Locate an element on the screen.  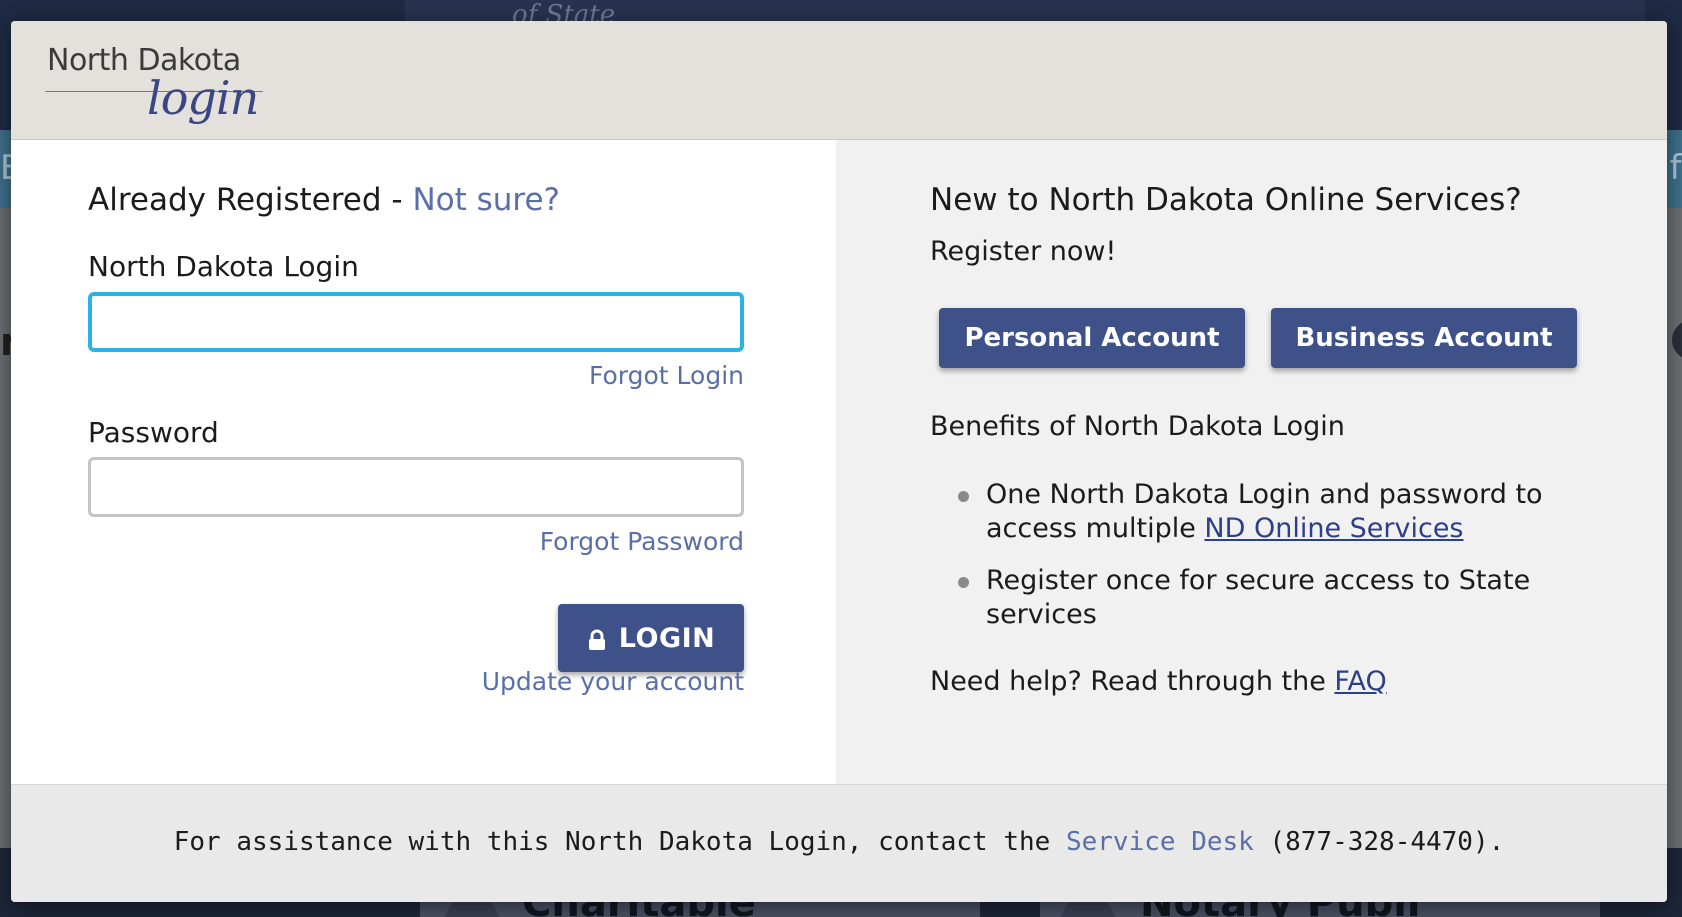
help-text-line: Need help? Read through the FAQ is located at coordinates (1158, 681).